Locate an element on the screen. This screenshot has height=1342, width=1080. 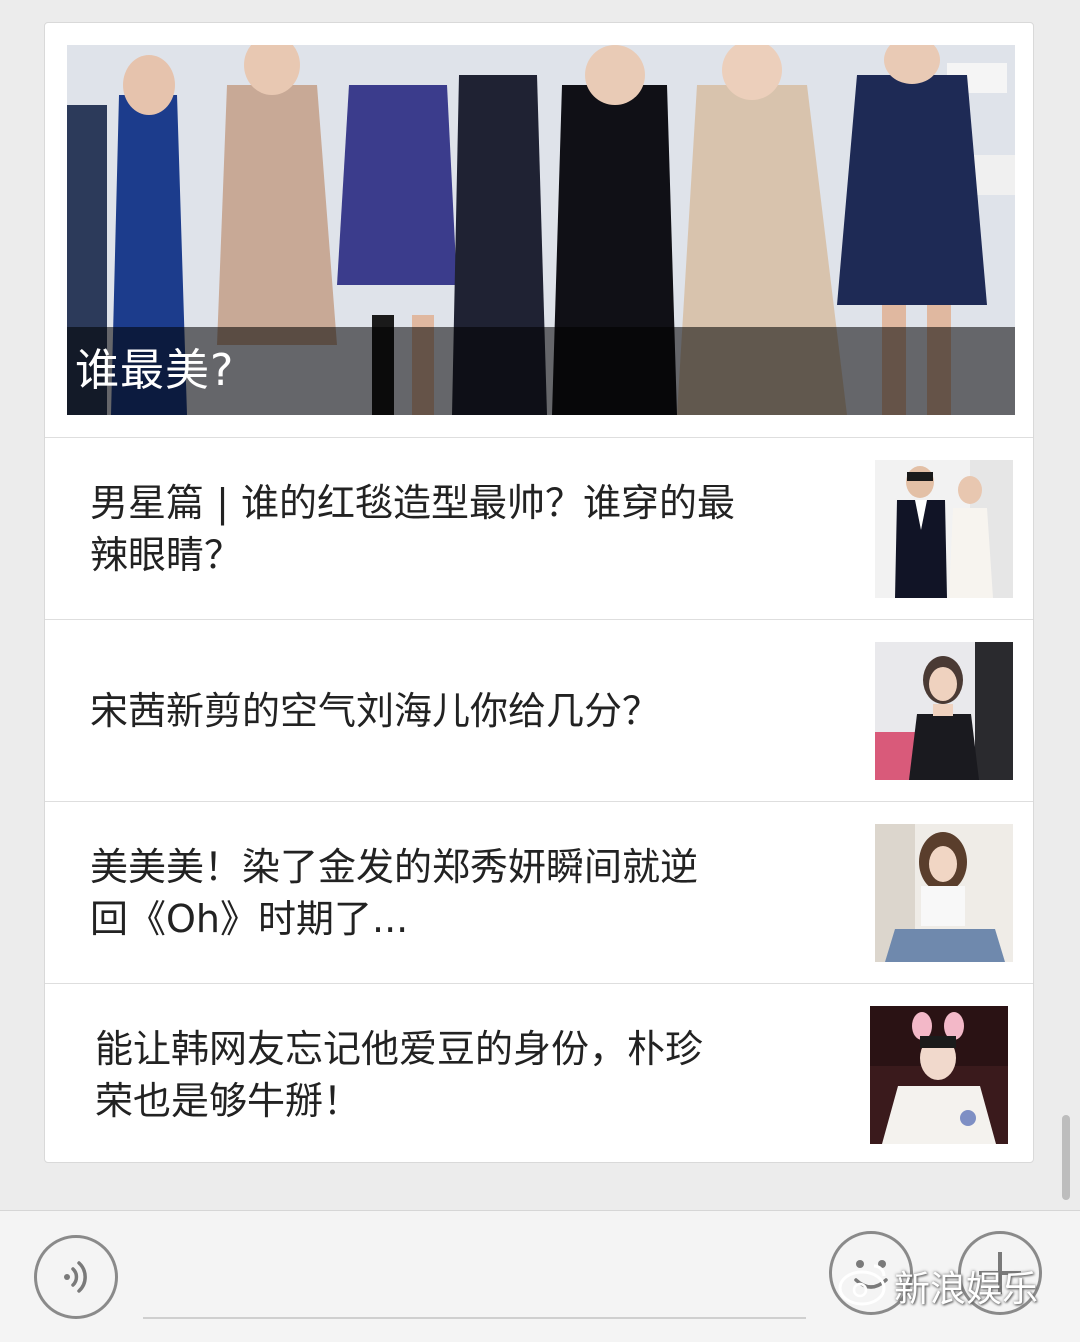
article-title-line: 荣也是够牛掰！ is located at coordinates (228, 1100).